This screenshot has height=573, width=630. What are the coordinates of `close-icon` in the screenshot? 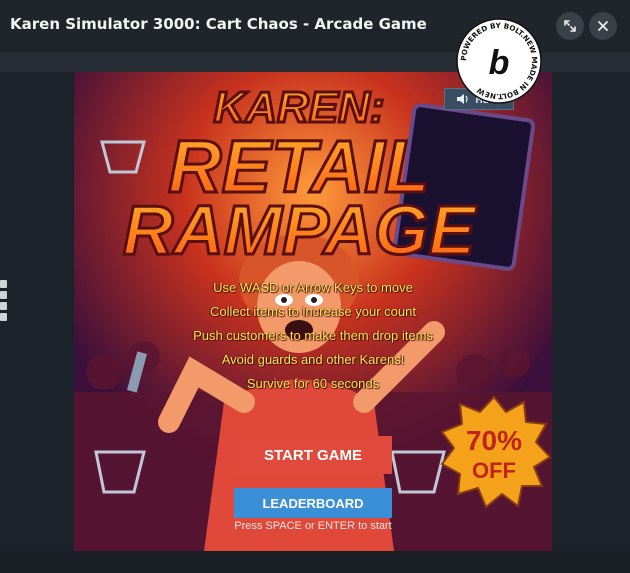 It's located at (603, 26).